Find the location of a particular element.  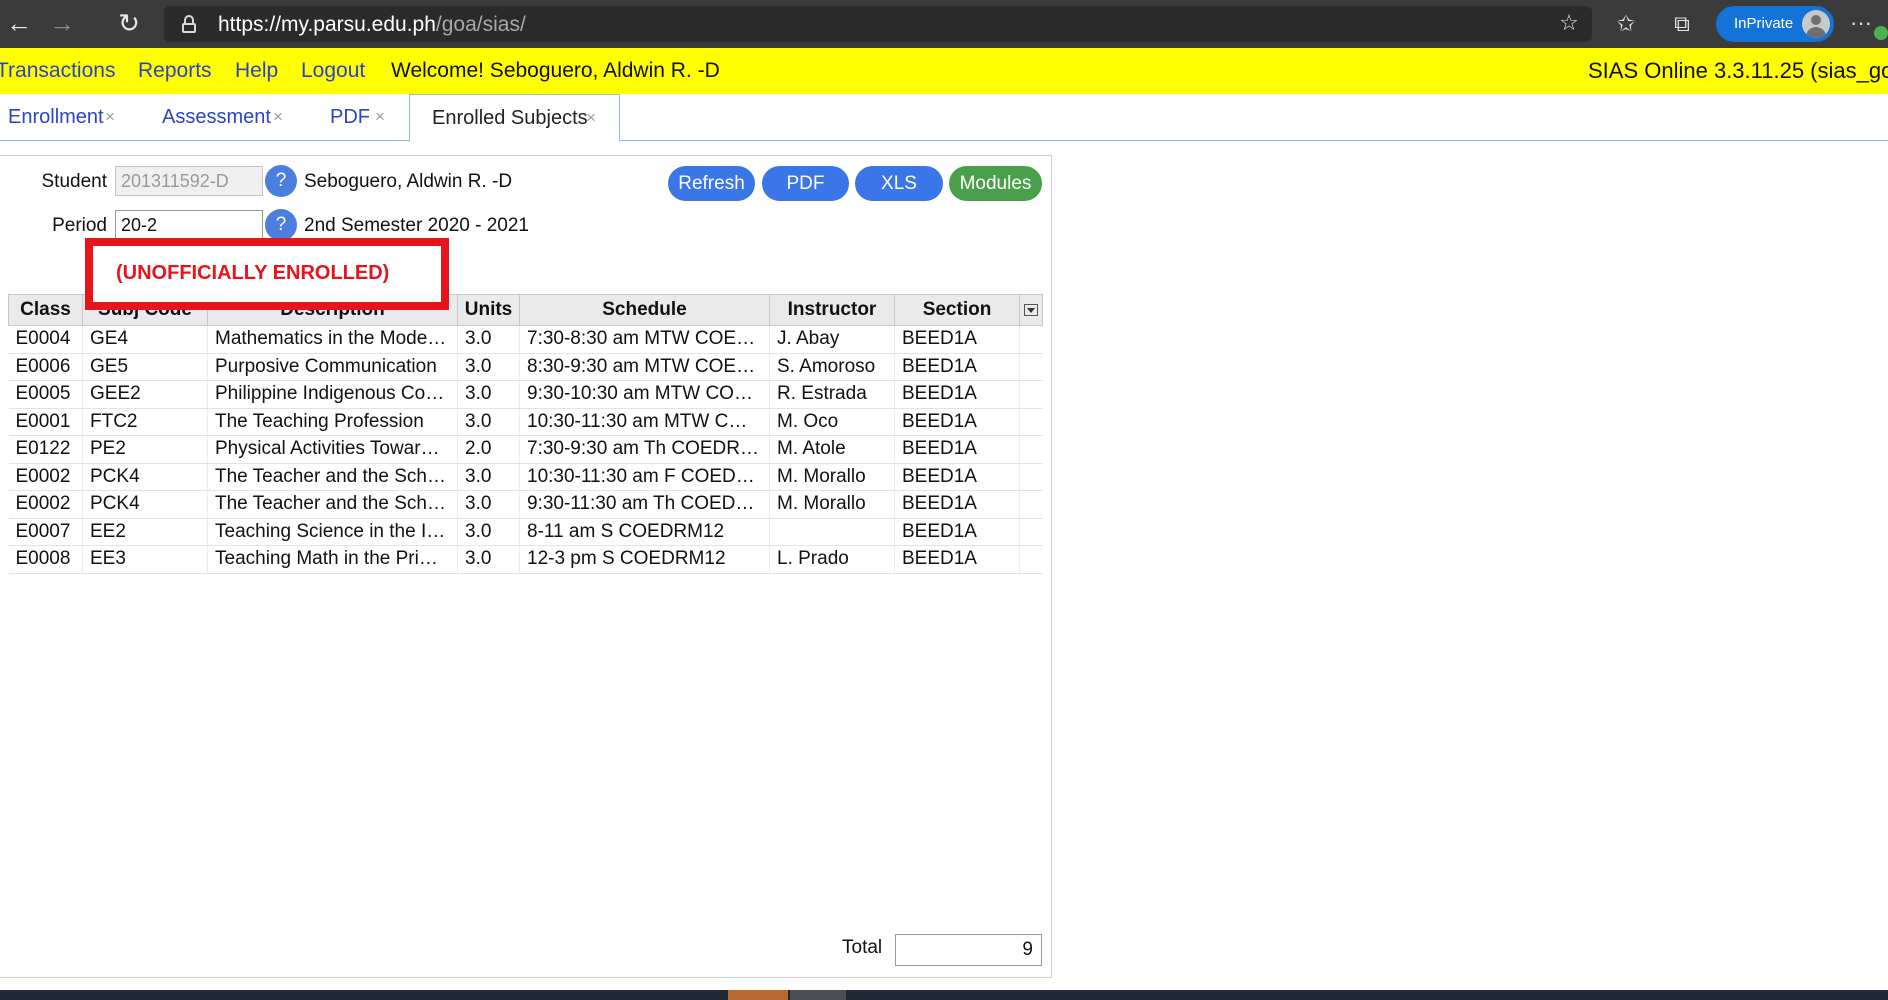

refresh-icon: ↻ is located at coordinates (129, 24).